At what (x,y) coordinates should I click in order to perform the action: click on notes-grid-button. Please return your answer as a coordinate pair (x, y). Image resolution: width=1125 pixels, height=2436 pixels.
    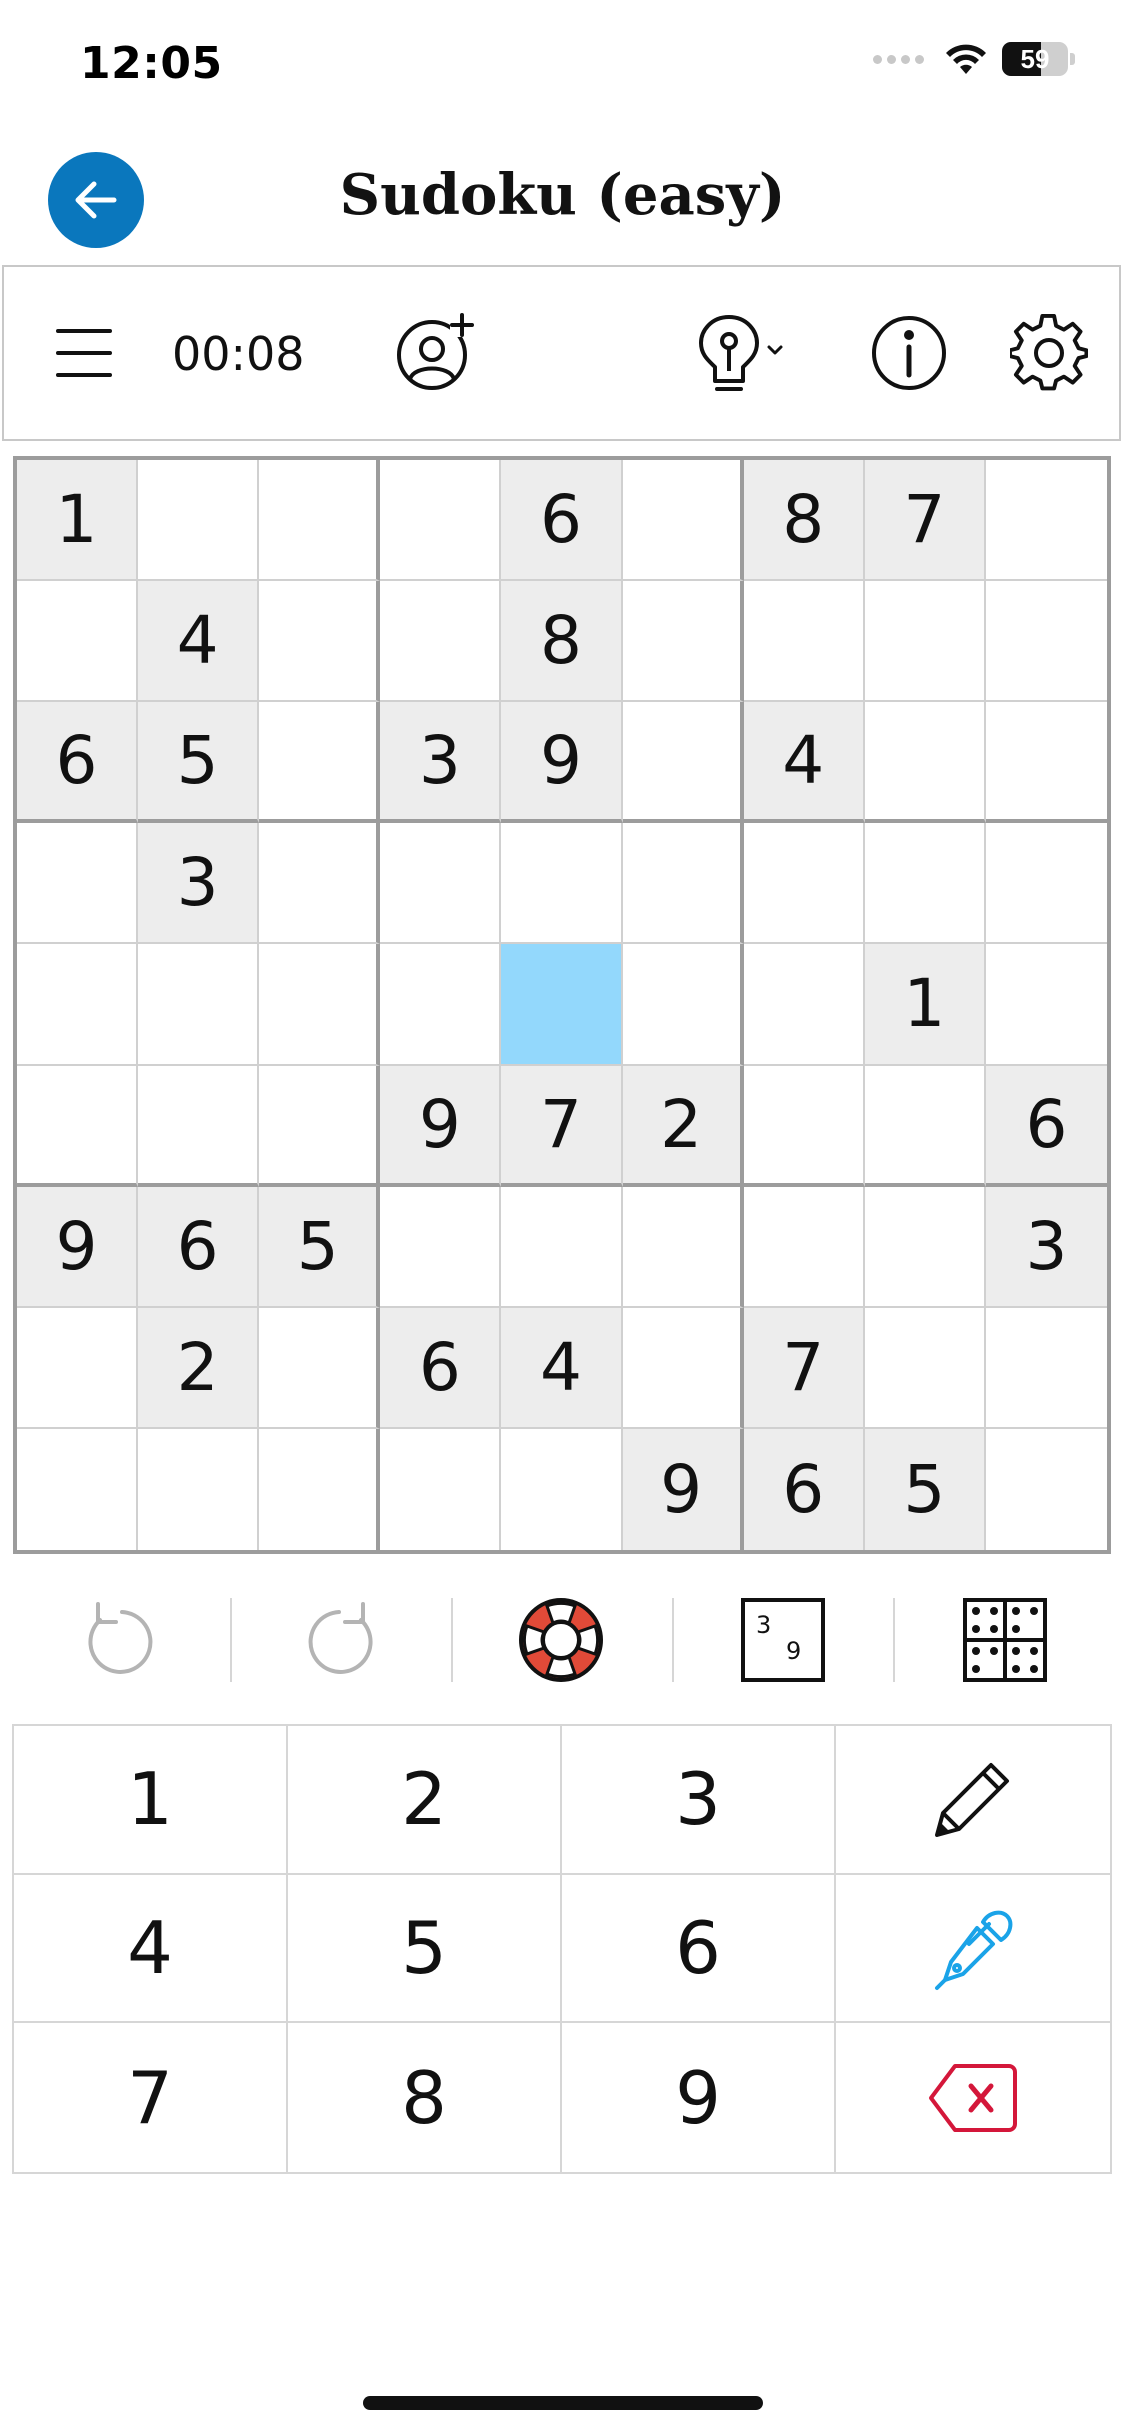
    Looking at the image, I should click on (1005, 1640).